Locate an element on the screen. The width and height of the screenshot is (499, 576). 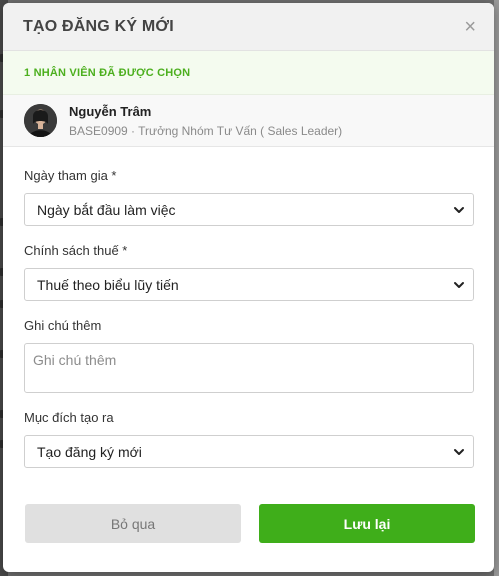
save-button: Lưu lại is located at coordinates (367, 523).